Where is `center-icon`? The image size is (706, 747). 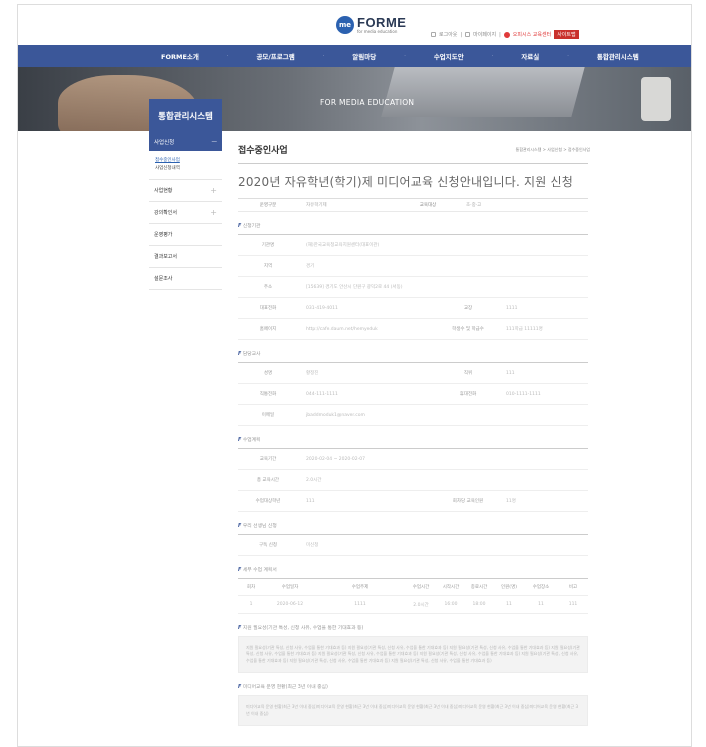 center-icon is located at coordinates (506, 34).